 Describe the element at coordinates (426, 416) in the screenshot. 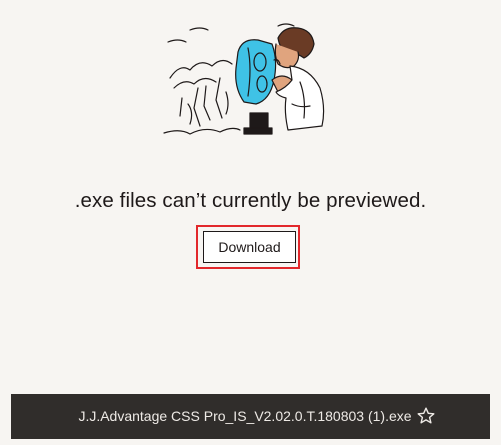

I see `star-outline-icon` at that location.